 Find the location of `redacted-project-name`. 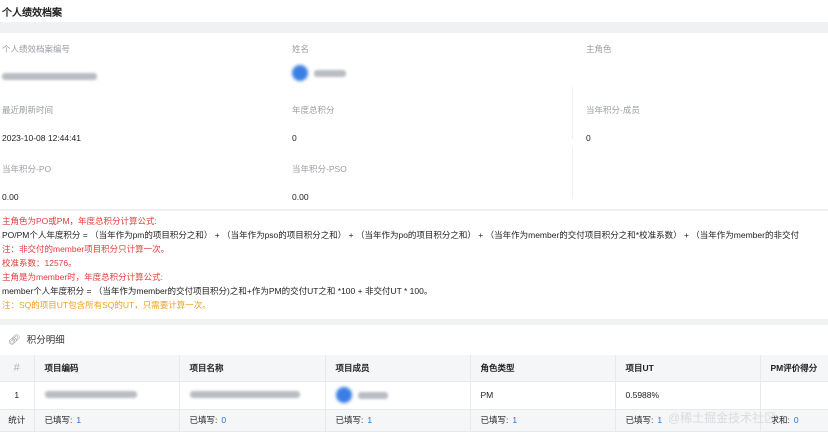

redacted-project-name is located at coordinates (244, 394).